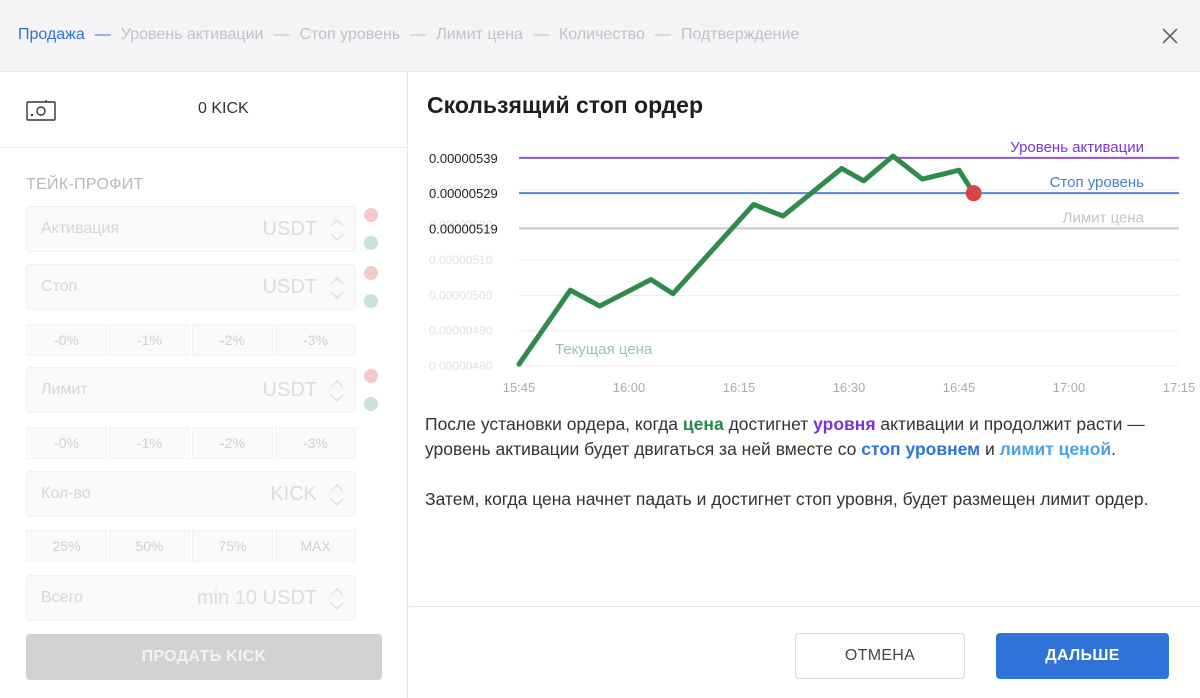  I want to click on x-tick-label: 16:30, so click(849, 387).